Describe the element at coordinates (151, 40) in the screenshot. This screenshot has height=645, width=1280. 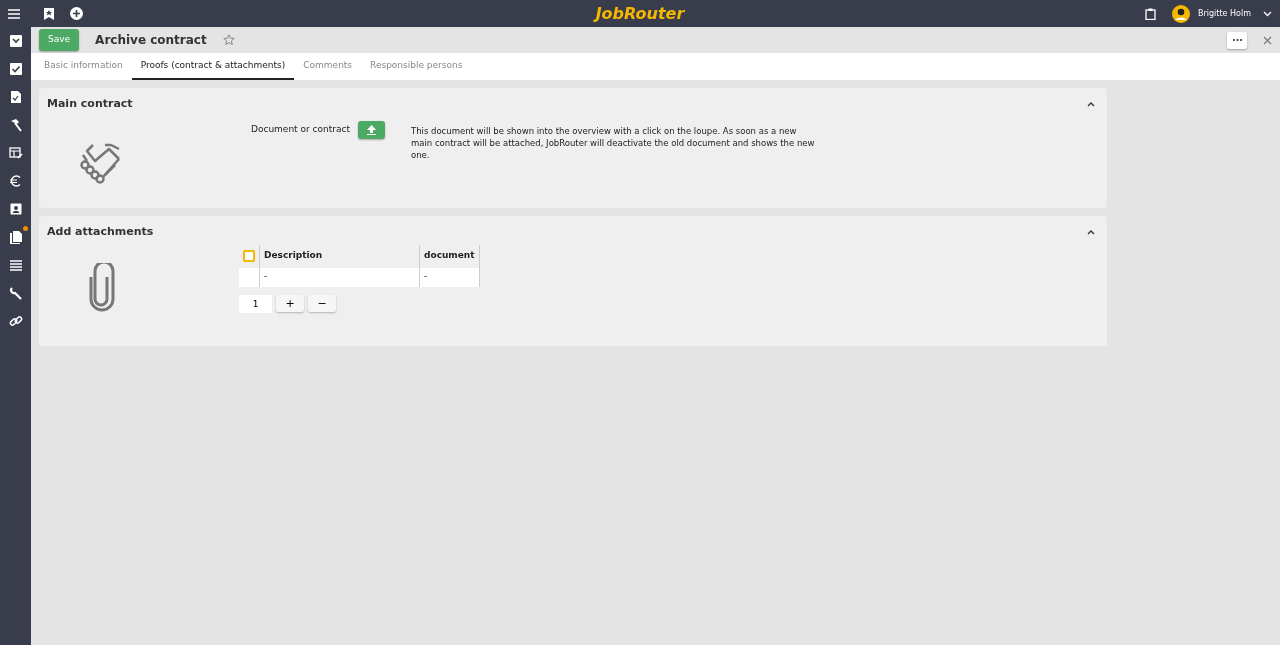
I see `page-title: Archive contract` at that location.